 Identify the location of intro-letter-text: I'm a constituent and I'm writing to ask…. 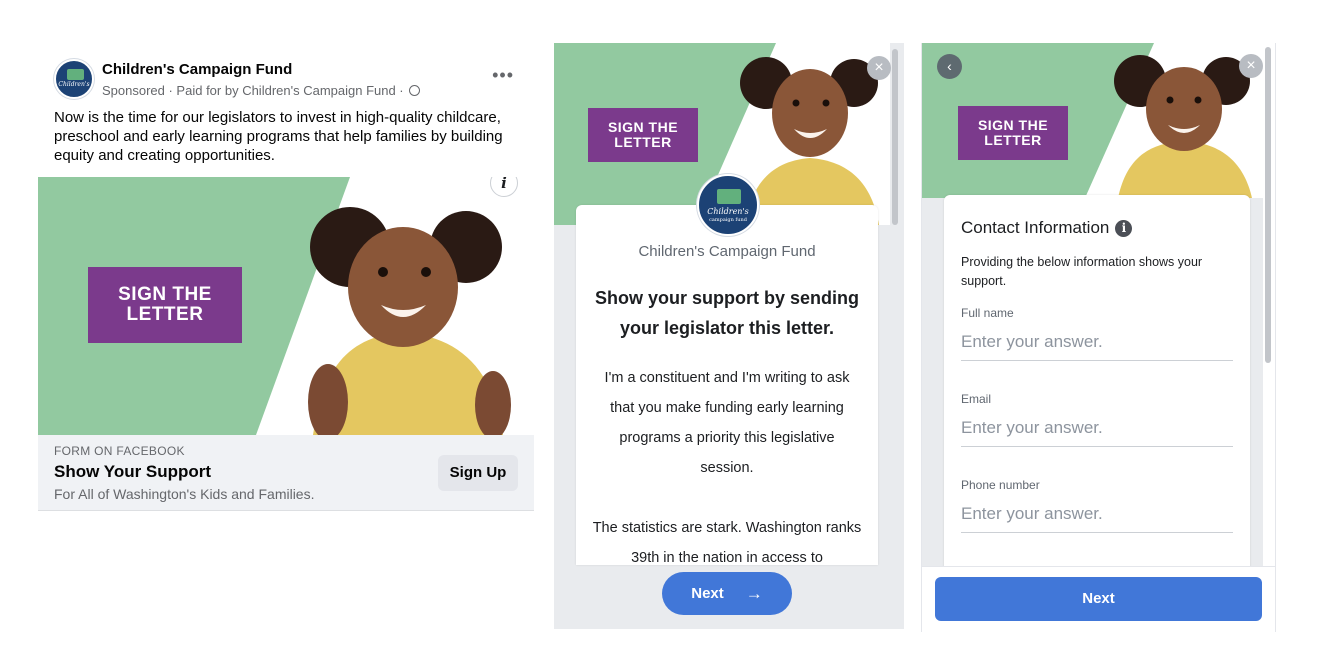
(727, 464).